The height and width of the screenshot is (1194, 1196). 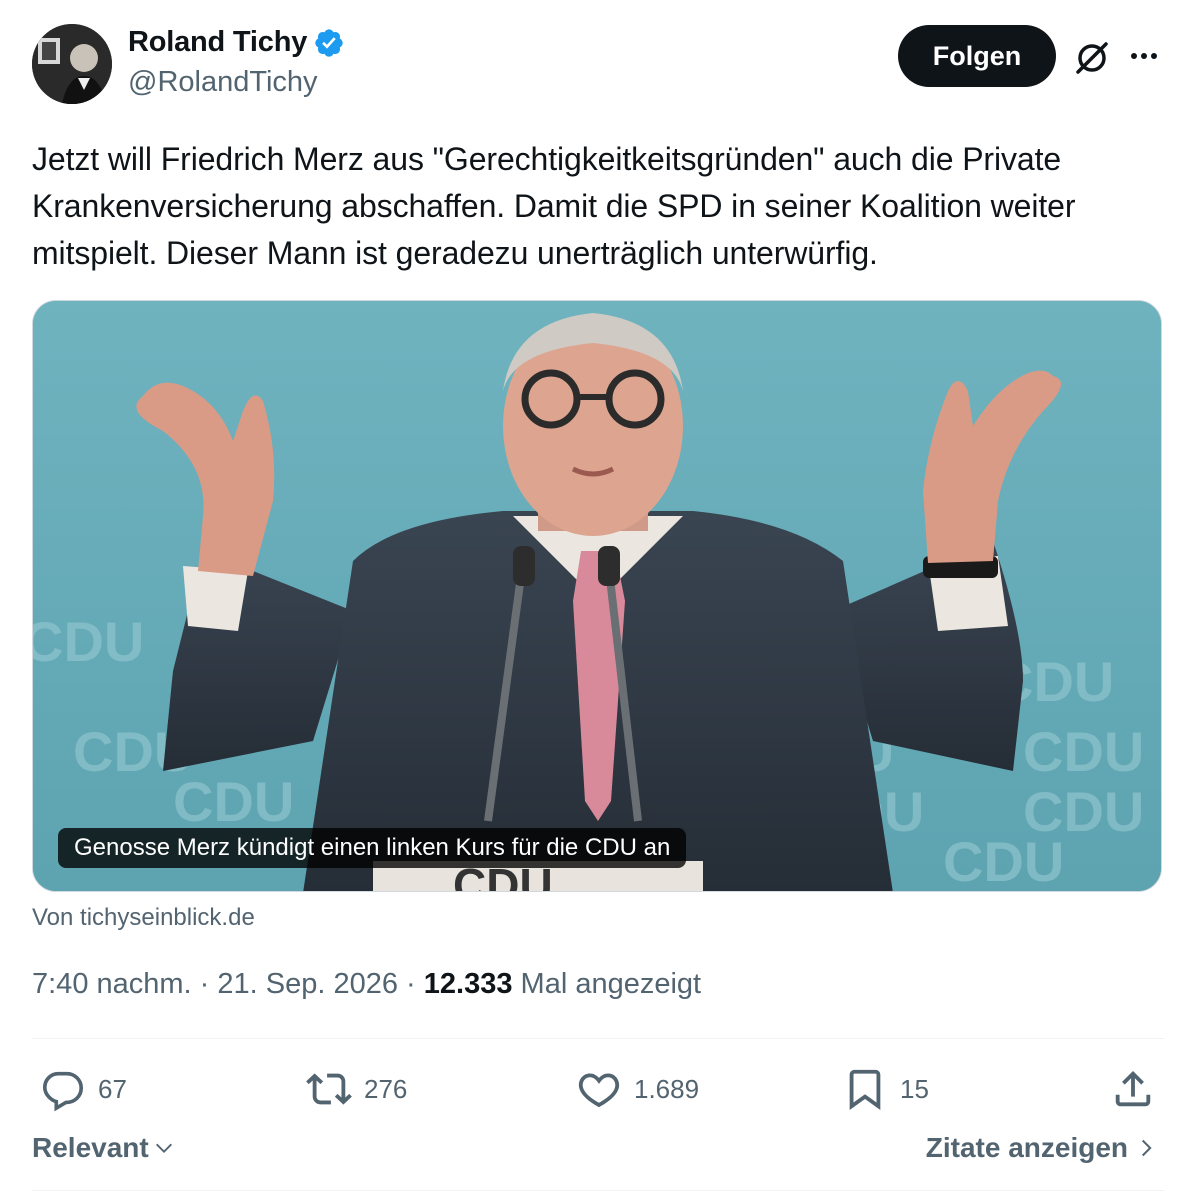 What do you see at coordinates (63, 1091) in the screenshot?
I see `reply-icon` at bounding box center [63, 1091].